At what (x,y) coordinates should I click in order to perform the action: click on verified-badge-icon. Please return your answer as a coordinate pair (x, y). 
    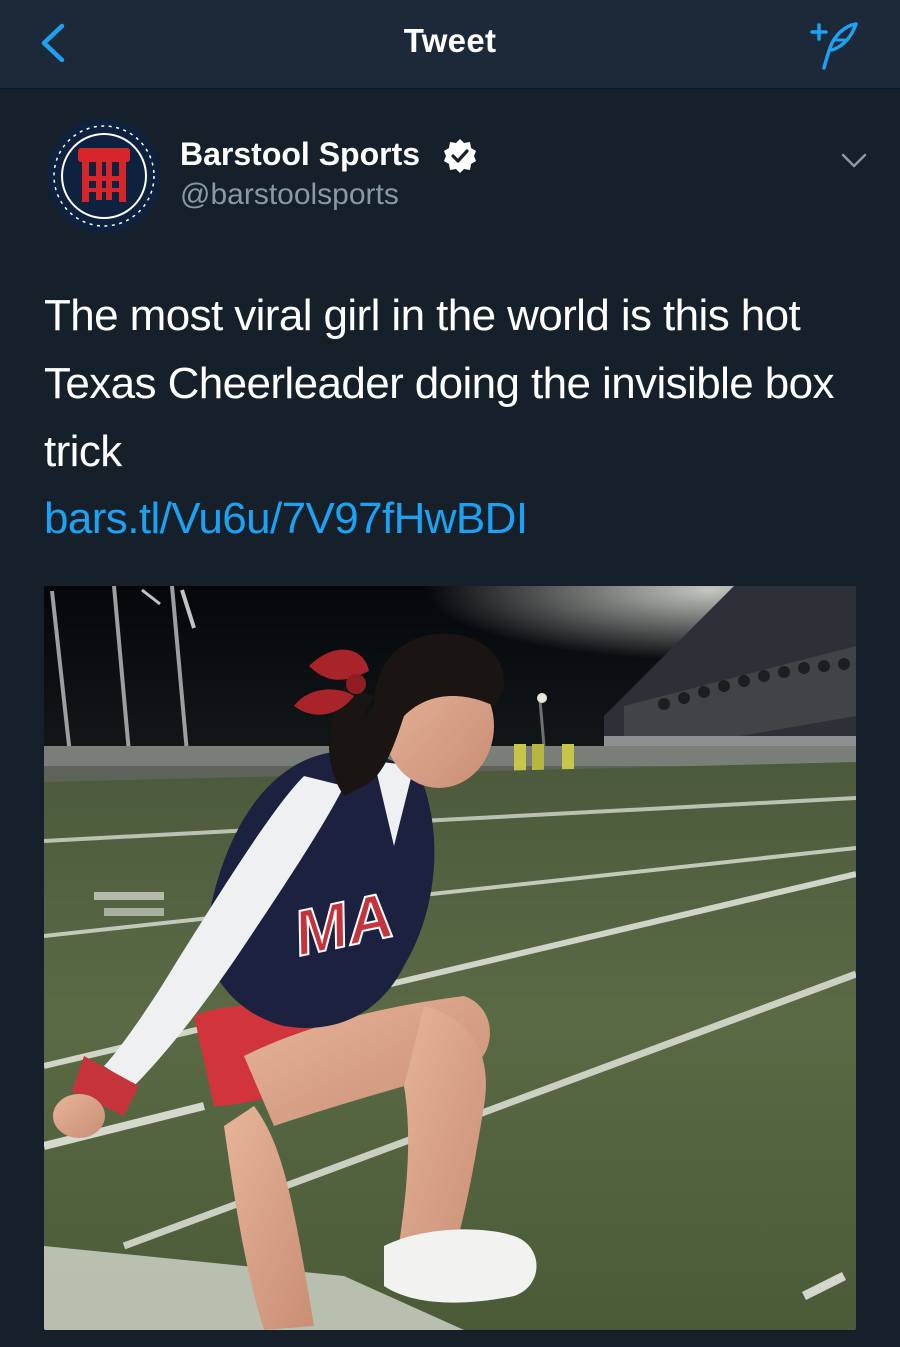
    Looking at the image, I should click on (460, 156).